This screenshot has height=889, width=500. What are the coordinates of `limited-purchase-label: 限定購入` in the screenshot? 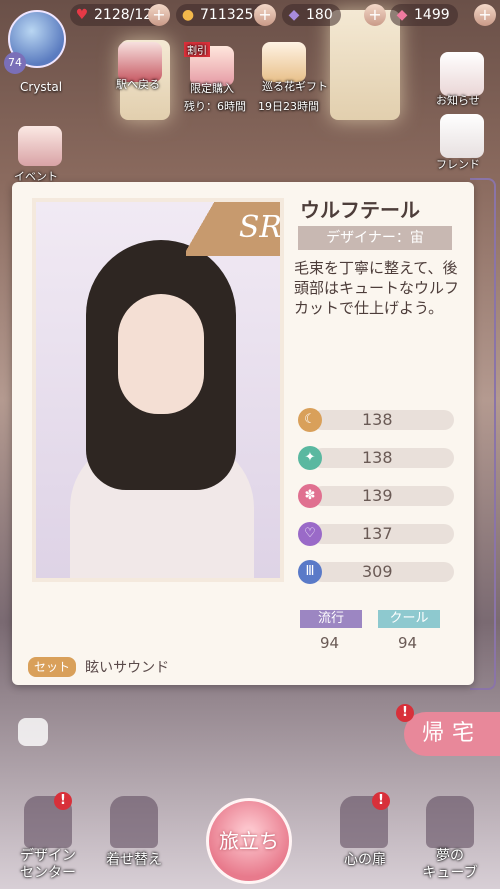 It's located at (212, 88).